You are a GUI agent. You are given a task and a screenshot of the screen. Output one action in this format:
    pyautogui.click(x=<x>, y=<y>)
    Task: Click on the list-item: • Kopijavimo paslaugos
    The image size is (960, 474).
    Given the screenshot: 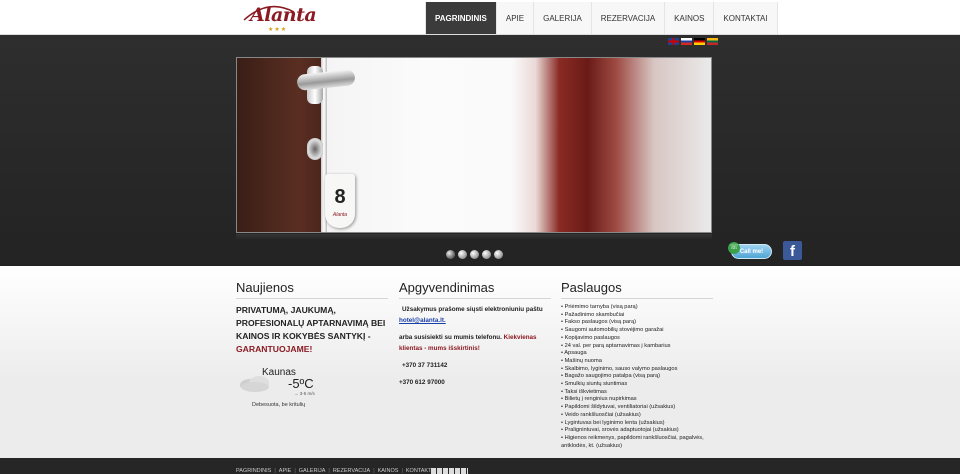 What is the action you would take?
    pyautogui.click(x=590, y=337)
    